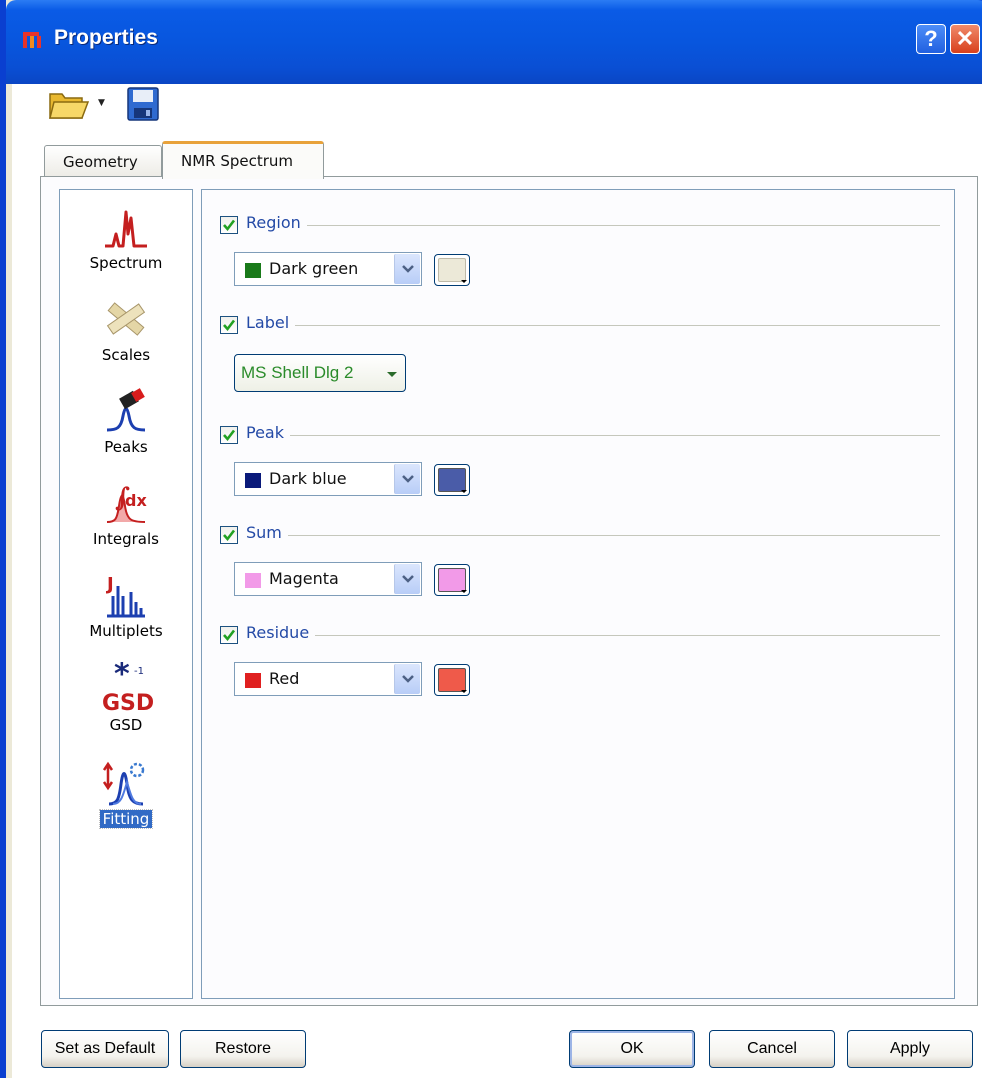 This screenshot has width=982, height=1078. Describe the element at coordinates (580, 249) in the screenshot. I see `region-group: Region Dark green` at that location.